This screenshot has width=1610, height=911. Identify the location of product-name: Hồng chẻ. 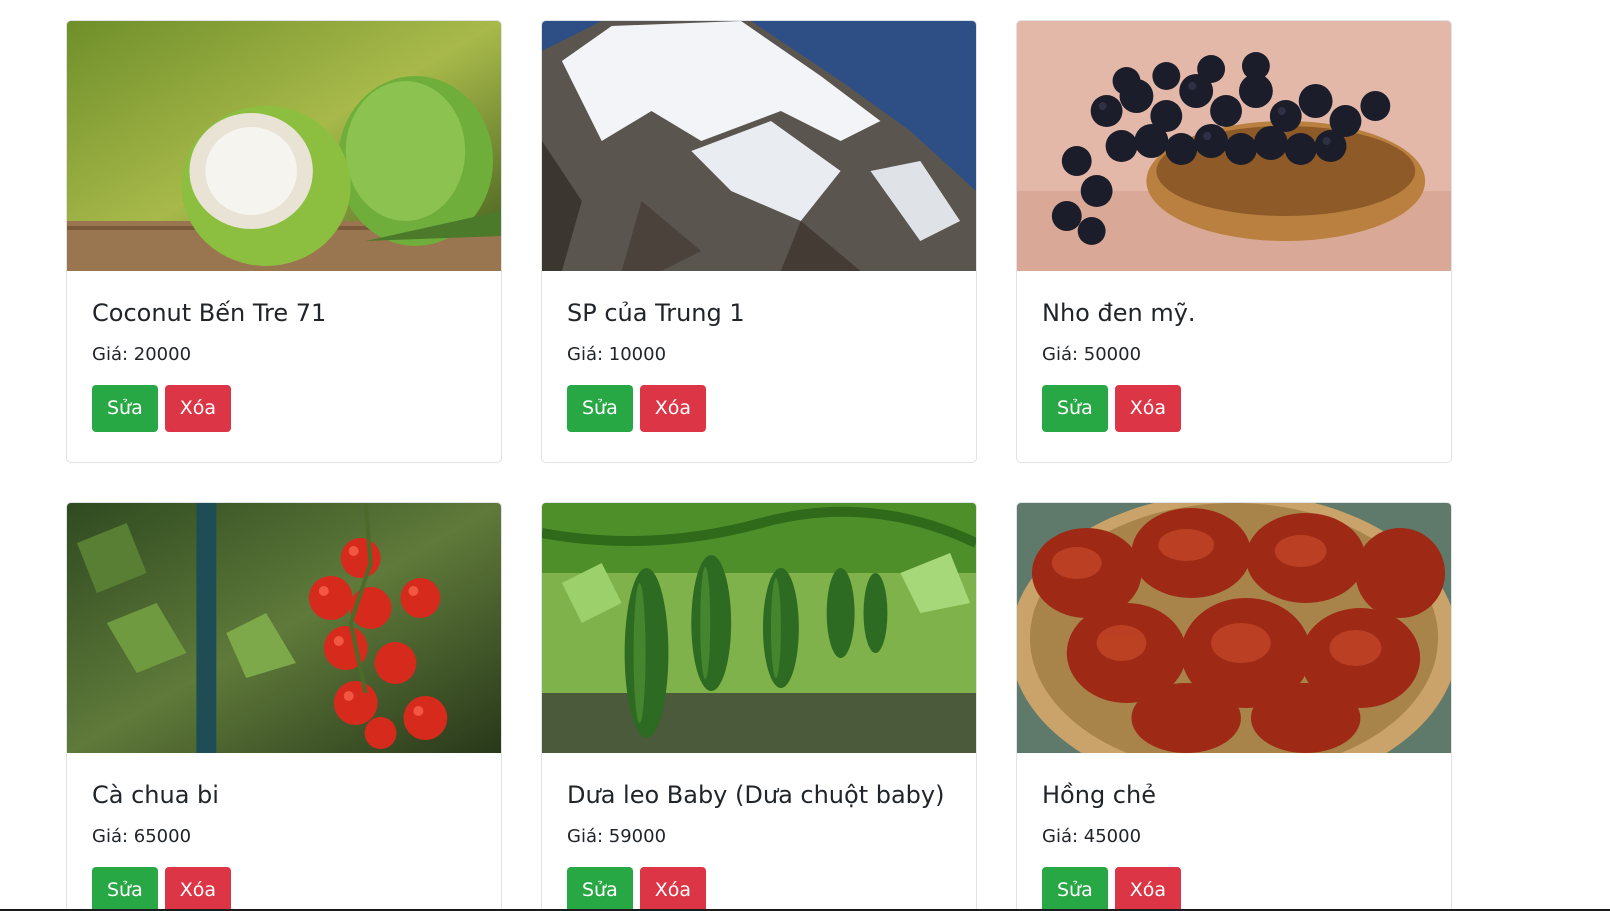
(1099, 795).